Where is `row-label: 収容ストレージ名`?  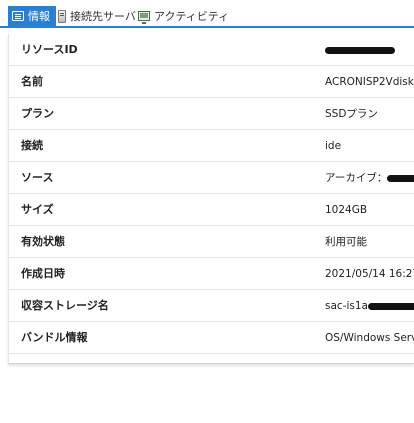 row-label: 収容ストレージ名 is located at coordinates (65, 305).